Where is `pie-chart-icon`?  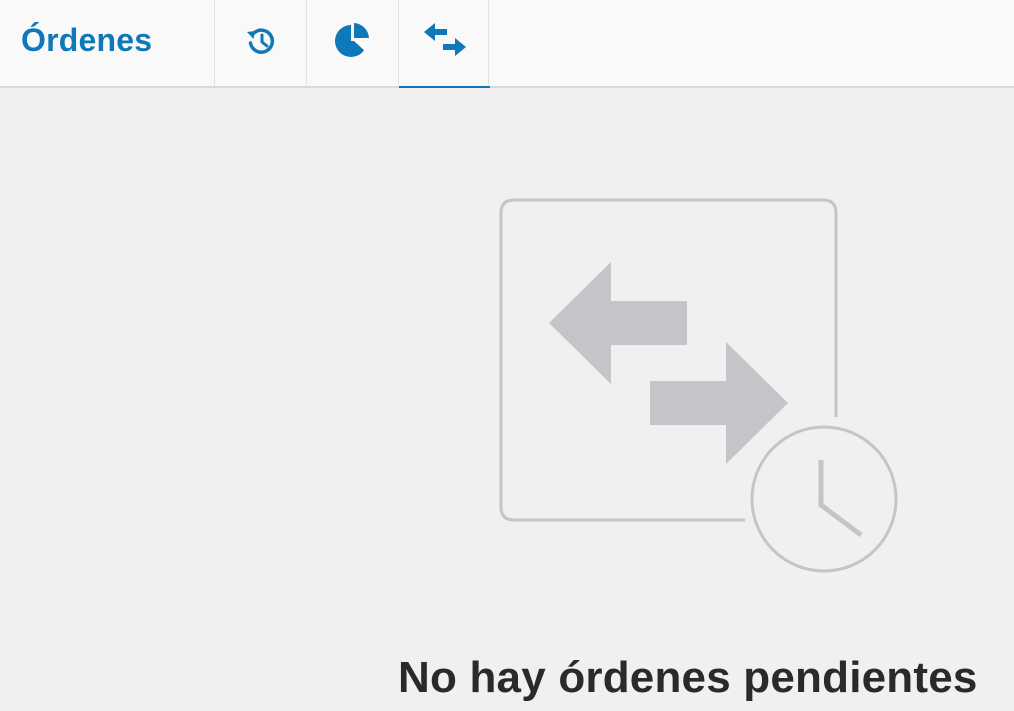
pie-chart-icon is located at coordinates (353, 43).